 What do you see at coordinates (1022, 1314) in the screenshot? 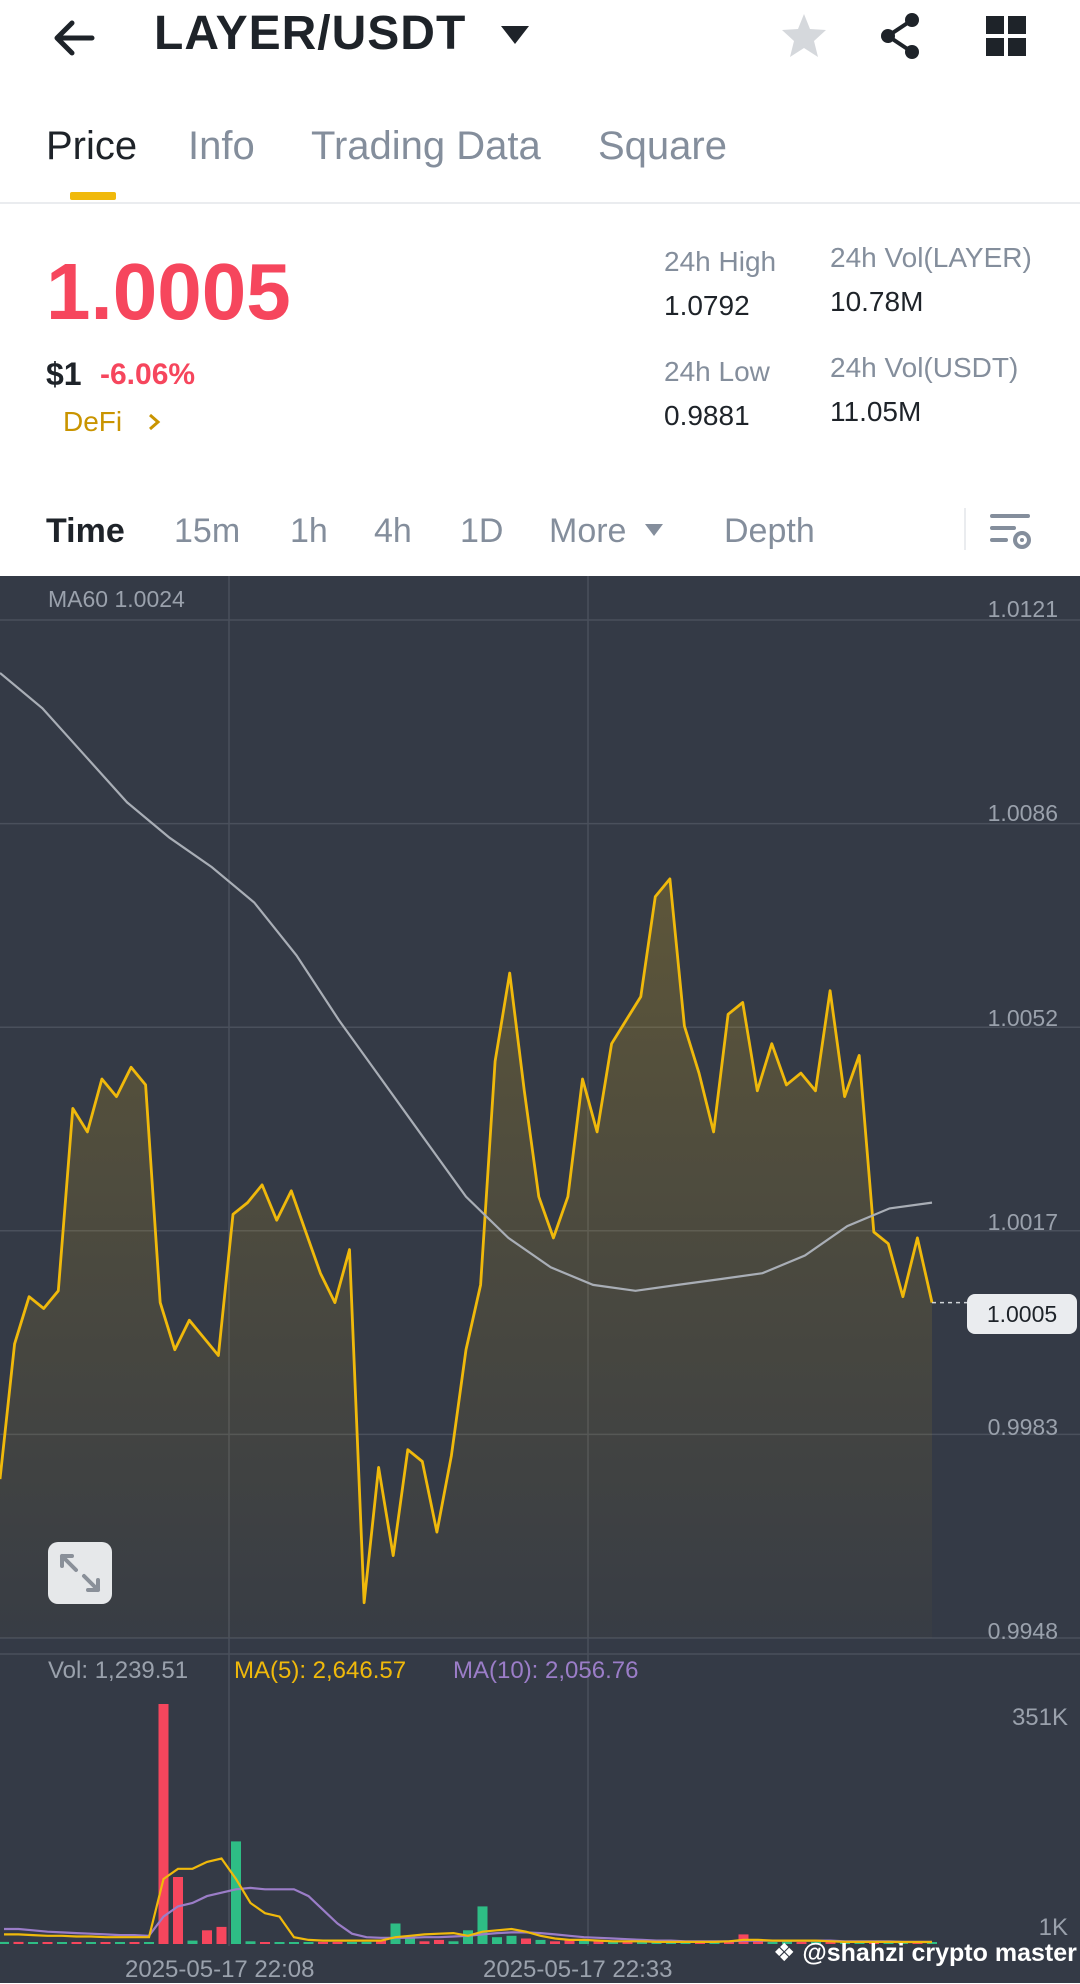
I see `last-price-tag: 1.0005` at bounding box center [1022, 1314].